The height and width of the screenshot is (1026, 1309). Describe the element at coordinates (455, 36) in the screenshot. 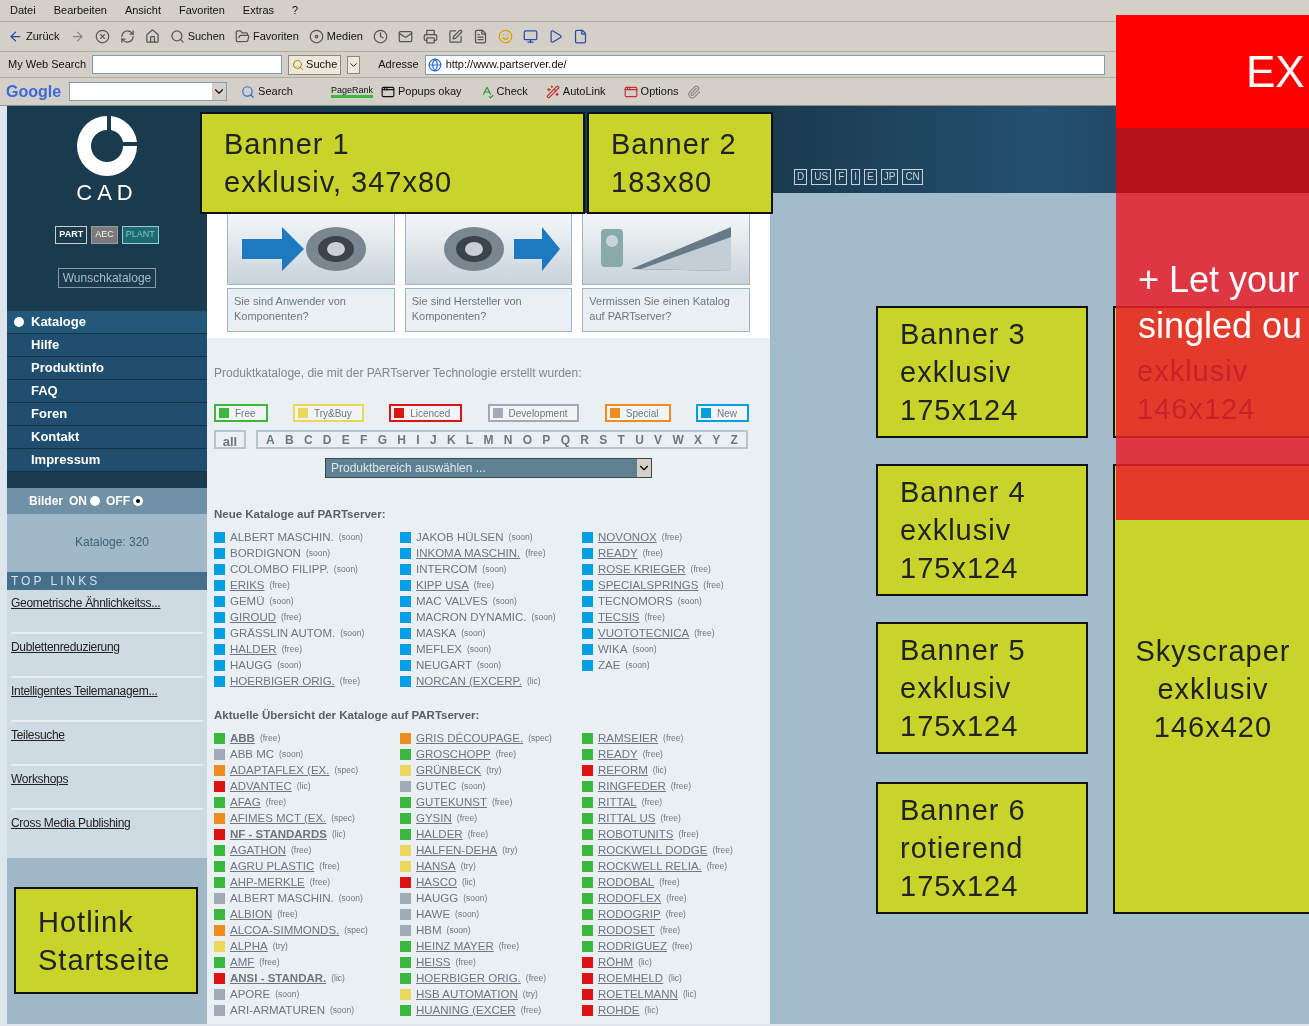

I see `edit-icon` at that location.